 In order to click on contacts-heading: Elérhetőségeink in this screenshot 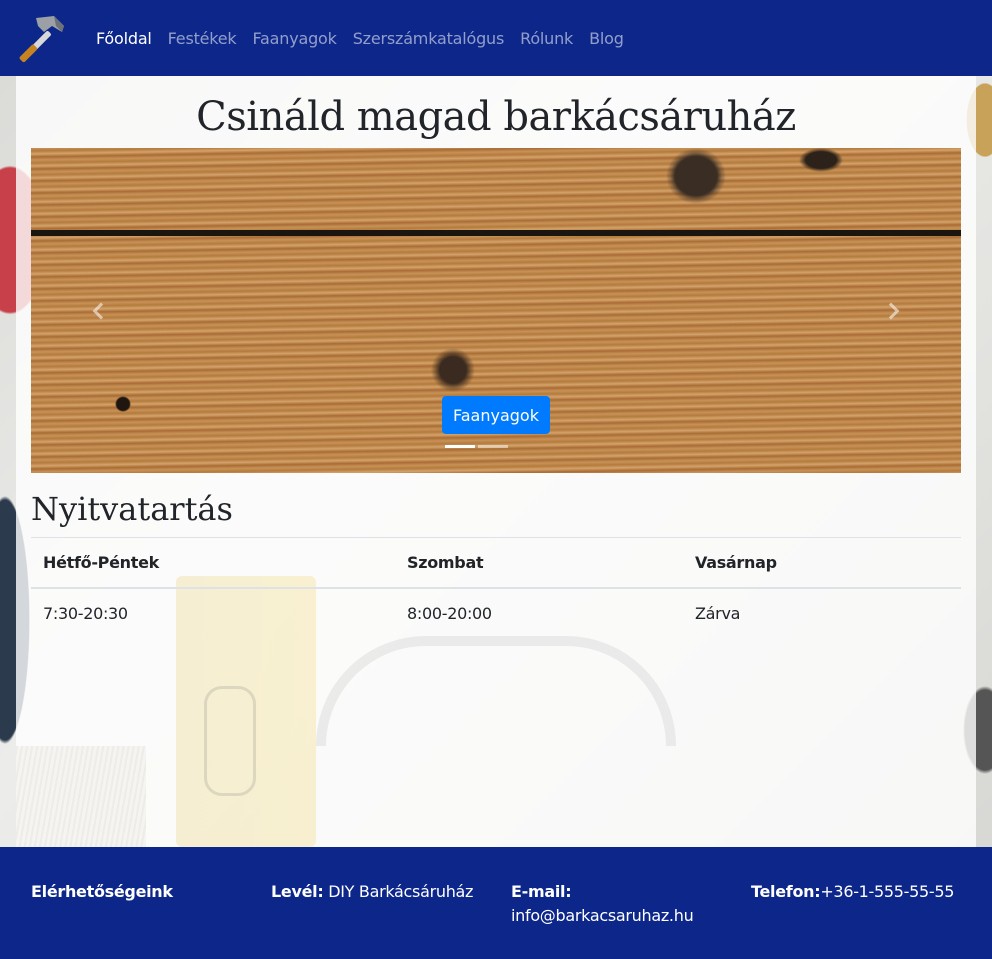, I will do `click(102, 891)`.